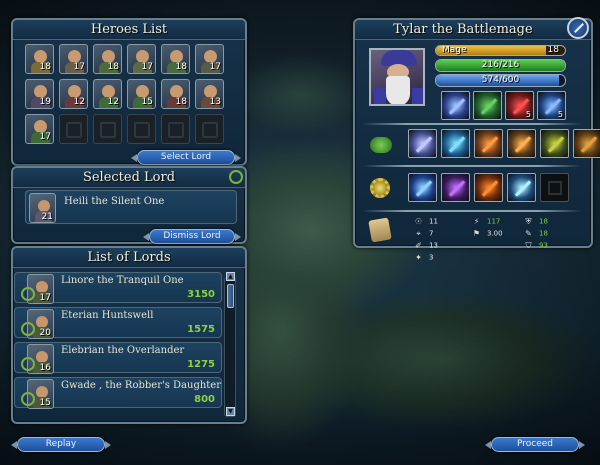  I want to click on scroll-thumb, so click(230, 296).